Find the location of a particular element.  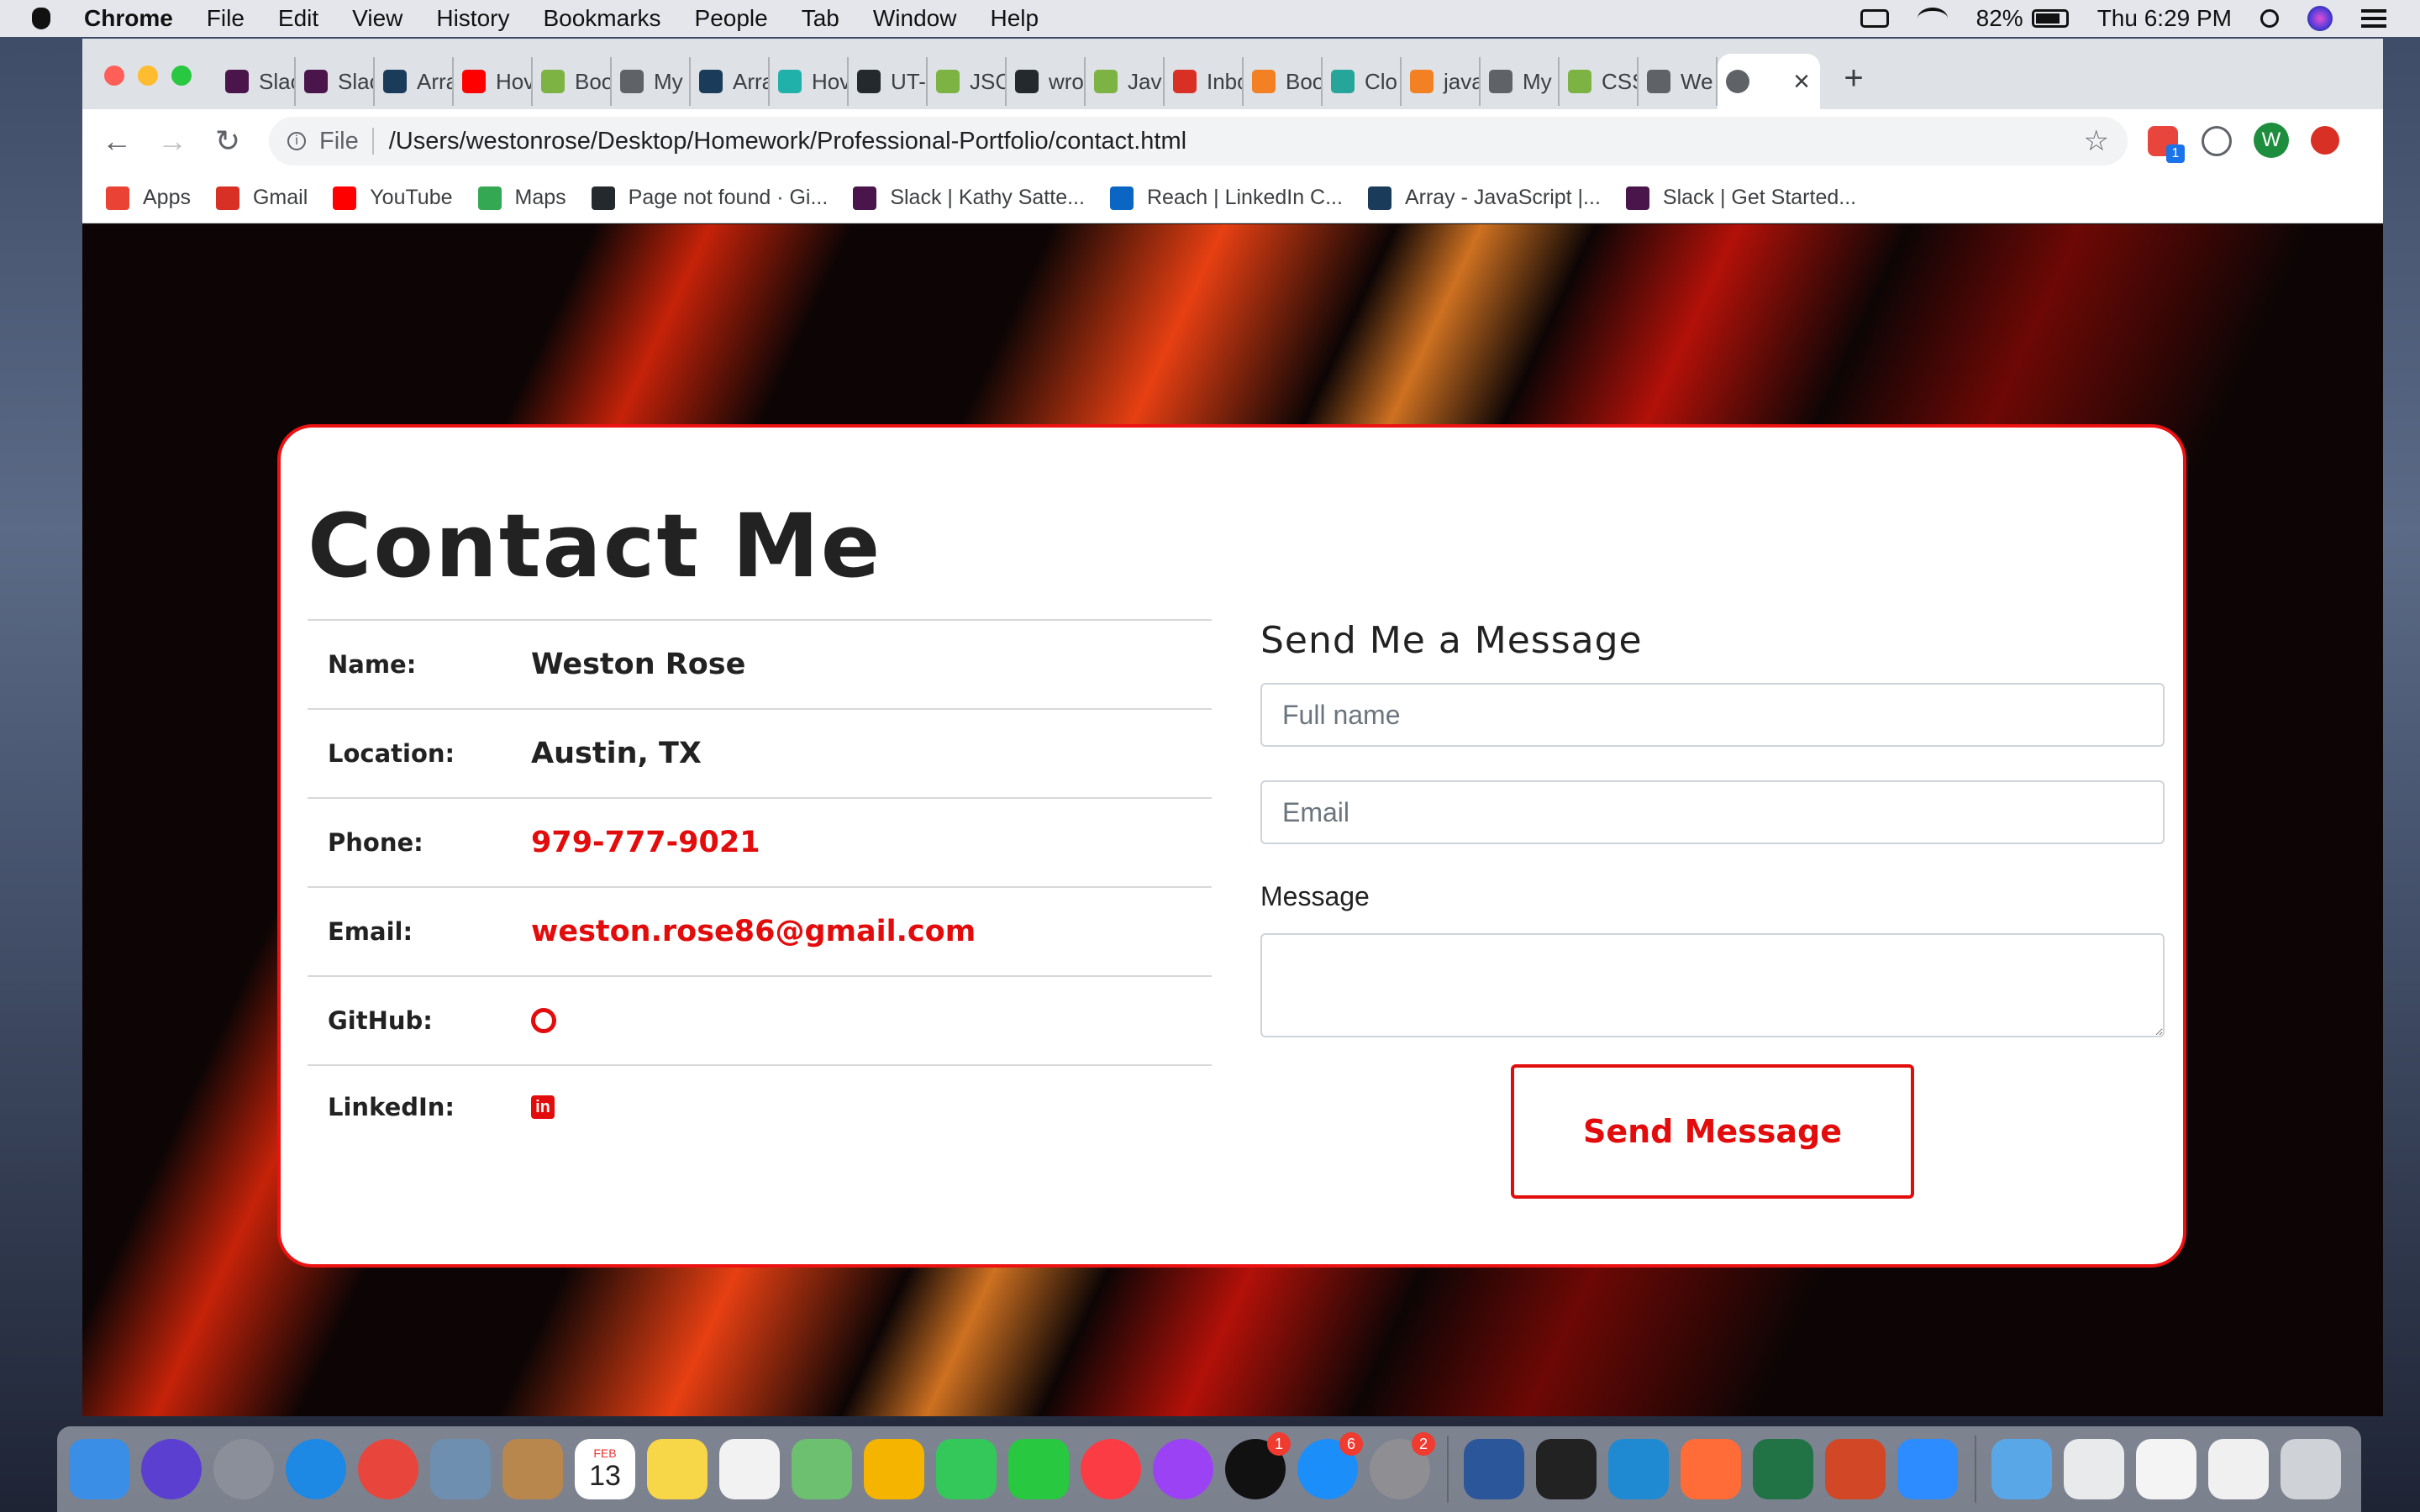

dock-trash-icon is located at coordinates (2311, 1469).